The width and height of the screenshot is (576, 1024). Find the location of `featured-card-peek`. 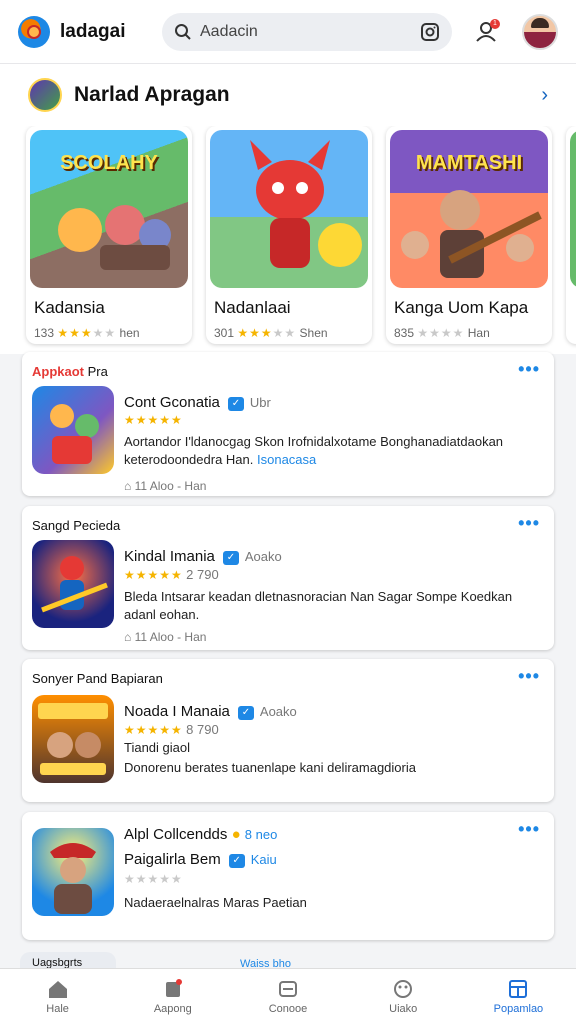

featured-card-peek is located at coordinates (571, 235).